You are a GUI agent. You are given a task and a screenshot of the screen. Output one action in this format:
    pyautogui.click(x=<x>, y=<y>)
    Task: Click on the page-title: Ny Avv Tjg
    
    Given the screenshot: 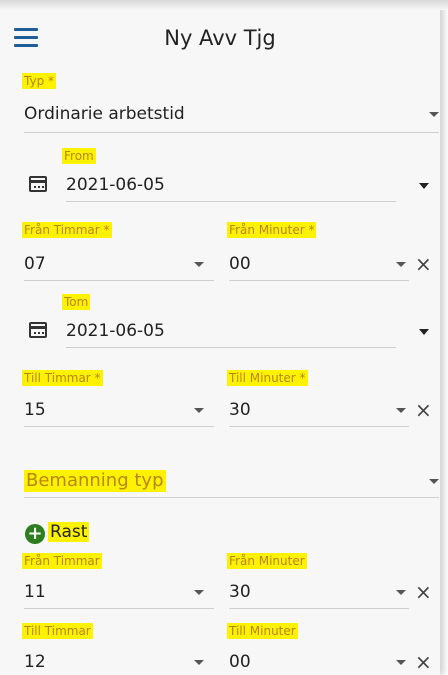 What is the action you would take?
    pyautogui.click(x=220, y=38)
    